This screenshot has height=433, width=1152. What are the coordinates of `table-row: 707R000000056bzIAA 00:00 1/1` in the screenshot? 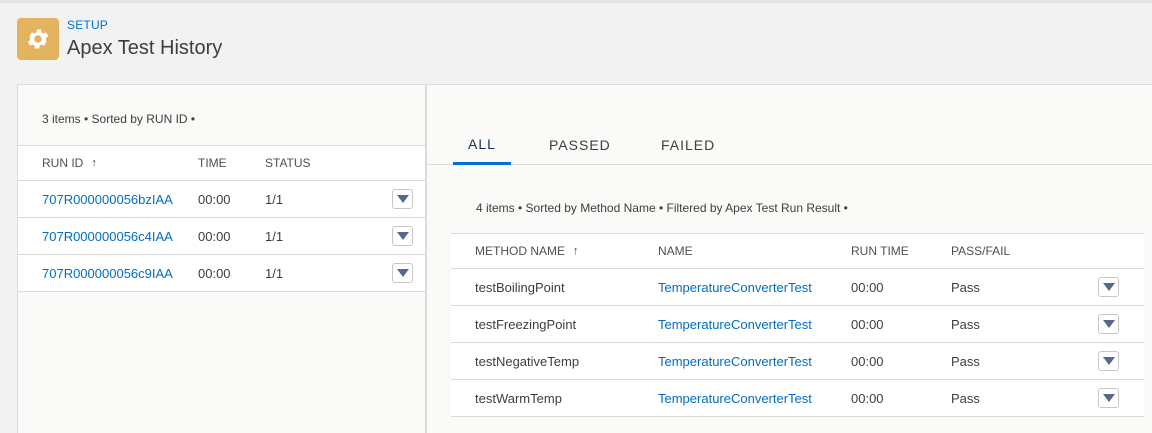 It's located at (221, 199).